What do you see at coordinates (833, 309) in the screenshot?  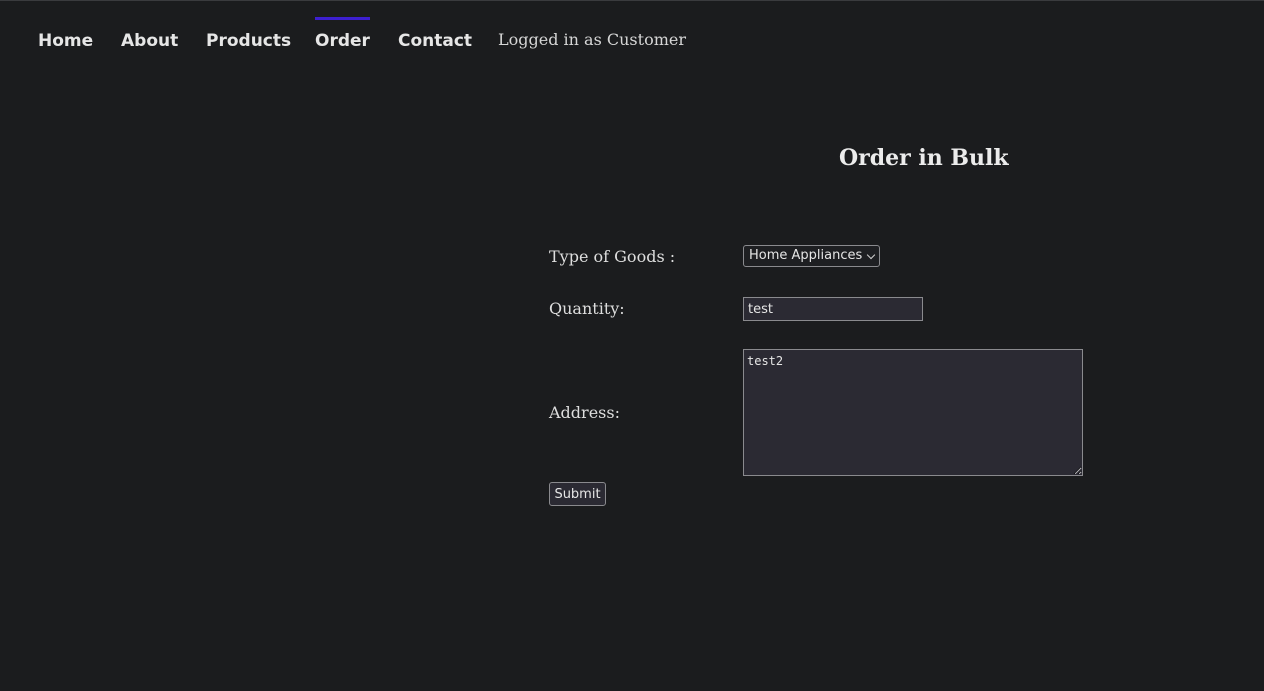 I see `quantity-input` at bounding box center [833, 309].